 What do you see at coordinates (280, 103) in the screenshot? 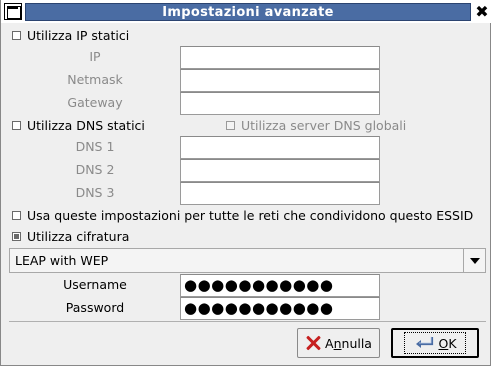
I see `gateway-input` at bounding box center [280, 103].